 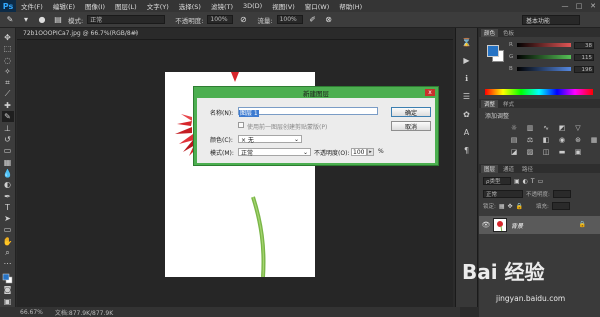 I want to click on menu-view: 视图(V), so click(x=283, y=6).